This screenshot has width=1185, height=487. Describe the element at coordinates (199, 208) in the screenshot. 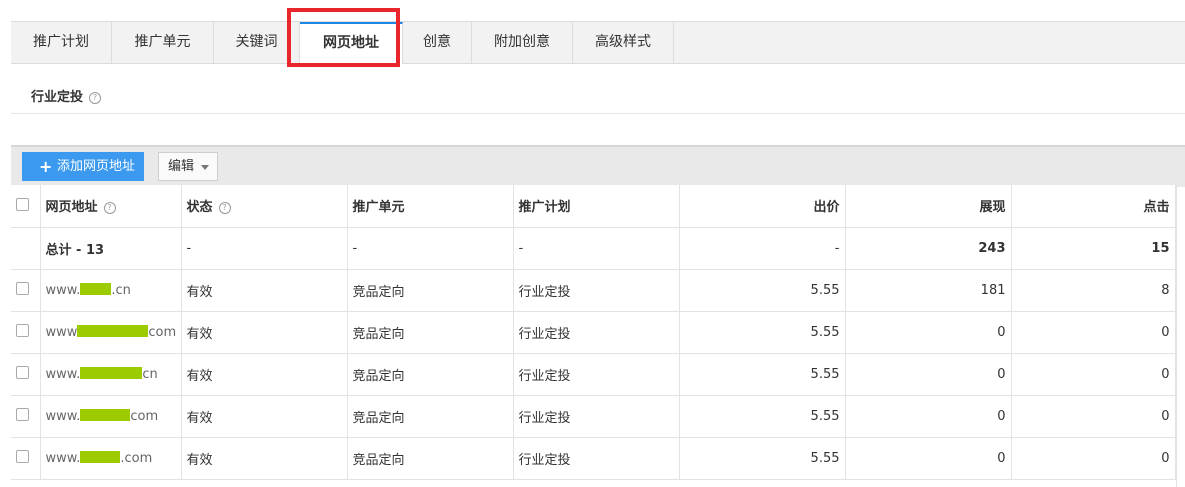

I see `col-status-label: 状态` at that location.